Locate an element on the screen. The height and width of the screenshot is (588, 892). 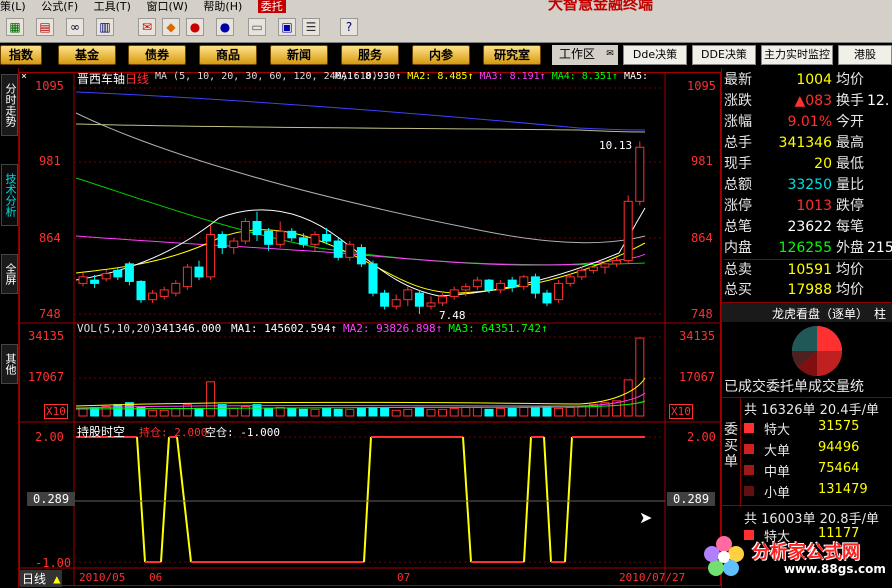
nav-insider-button: 内参 is located at coordinates (441, 55).